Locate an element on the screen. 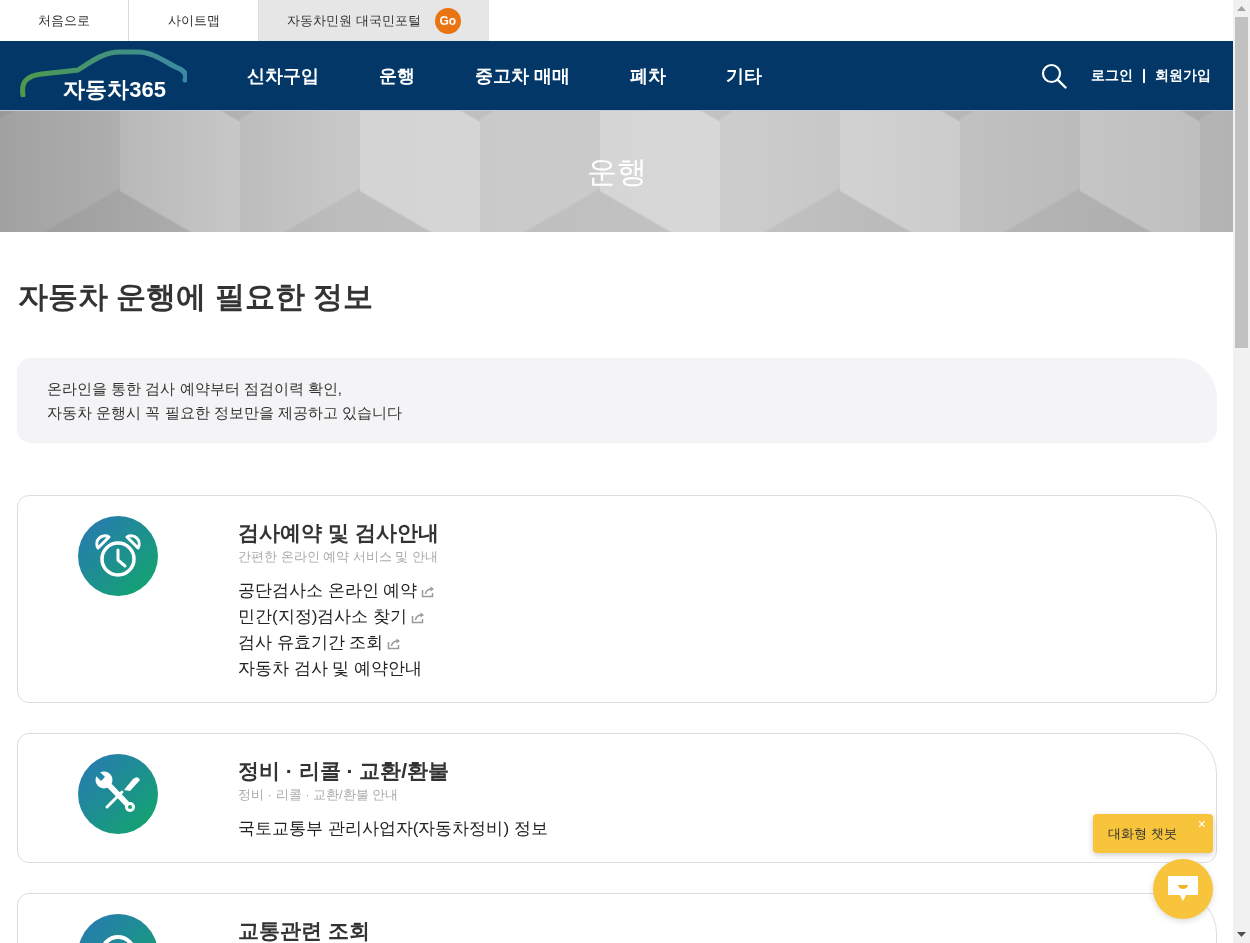 Image resolution: width=1250 pixels, height=943 pixels. scrollbar-thumb is located at coordinates (1241, 182).